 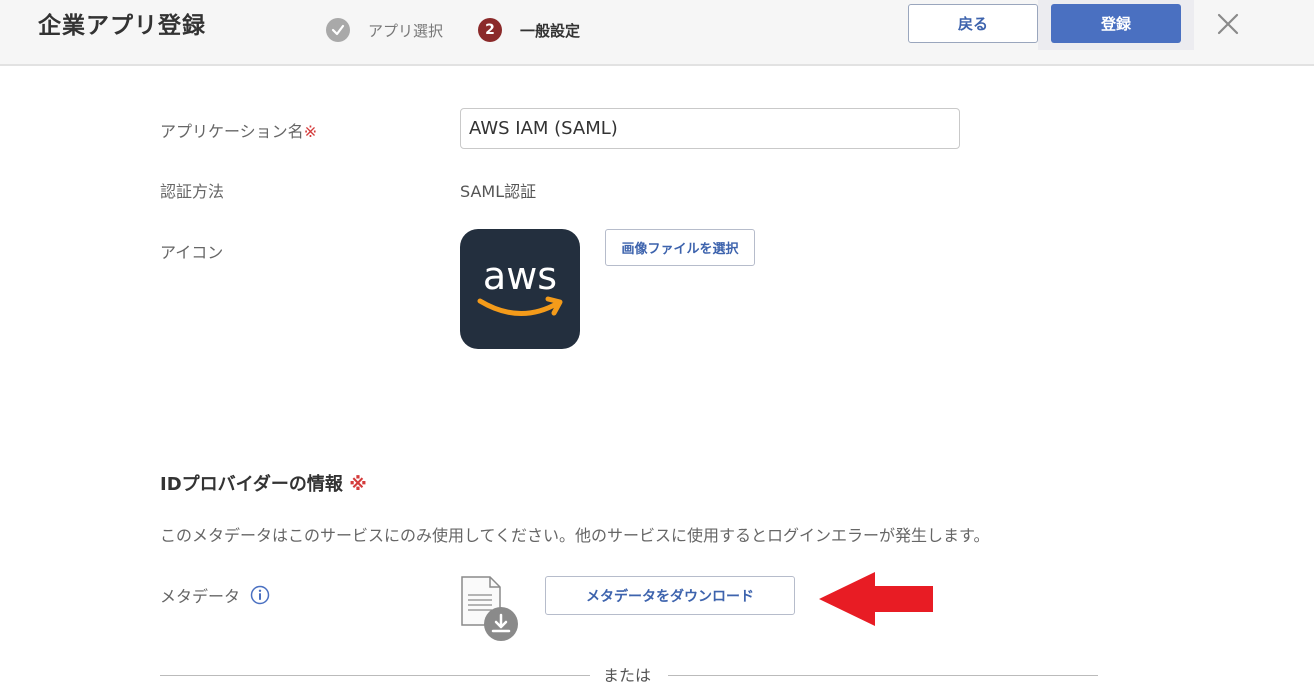 What do you see at coordinates (627, 675) in the screenshot?
I see `or-separator: または` at bounding box center [627, 675].